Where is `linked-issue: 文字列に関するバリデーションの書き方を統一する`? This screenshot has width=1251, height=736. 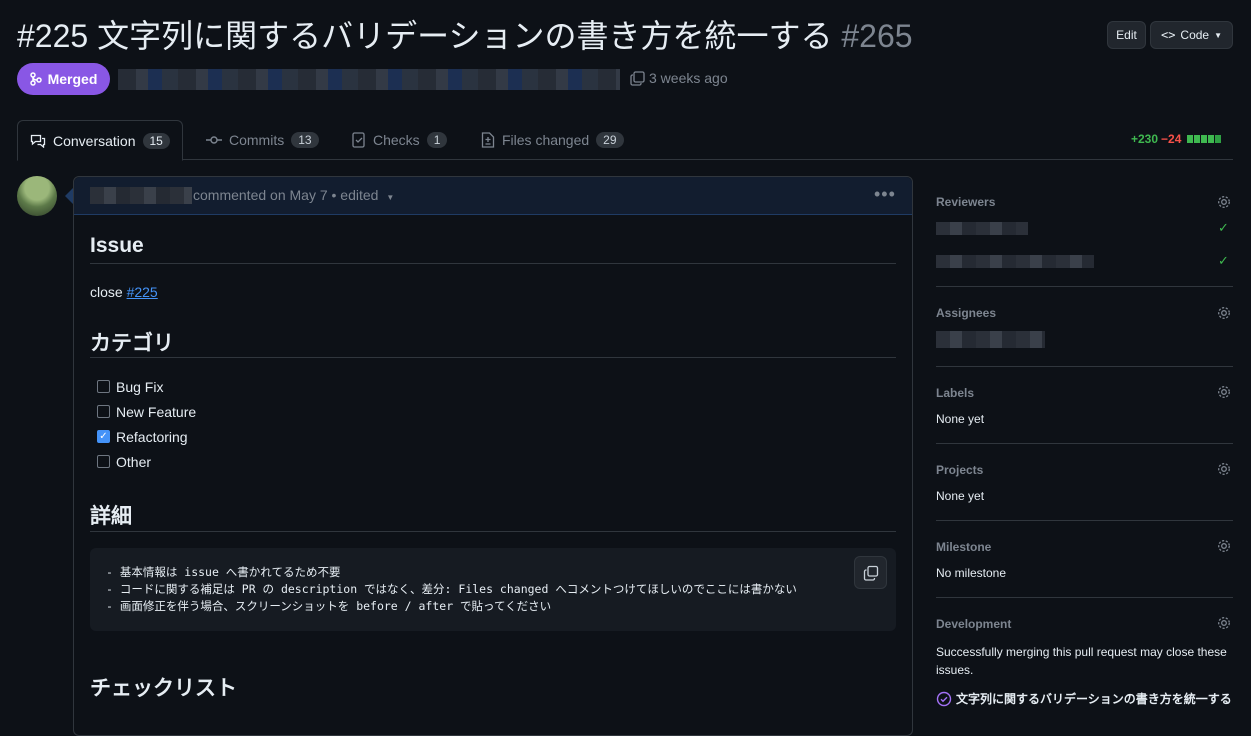 linked-issue: 文字列に関するバリデーションの書き方を統一する is located at coordinates (1084, 698).